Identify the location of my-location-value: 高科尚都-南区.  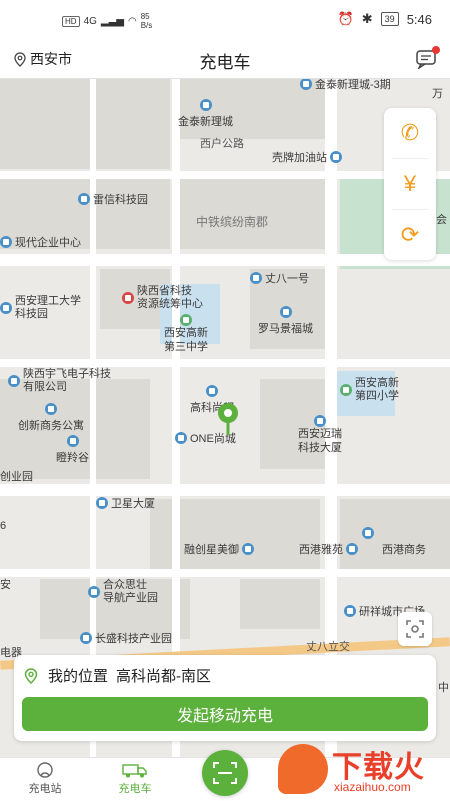
(164, 676).